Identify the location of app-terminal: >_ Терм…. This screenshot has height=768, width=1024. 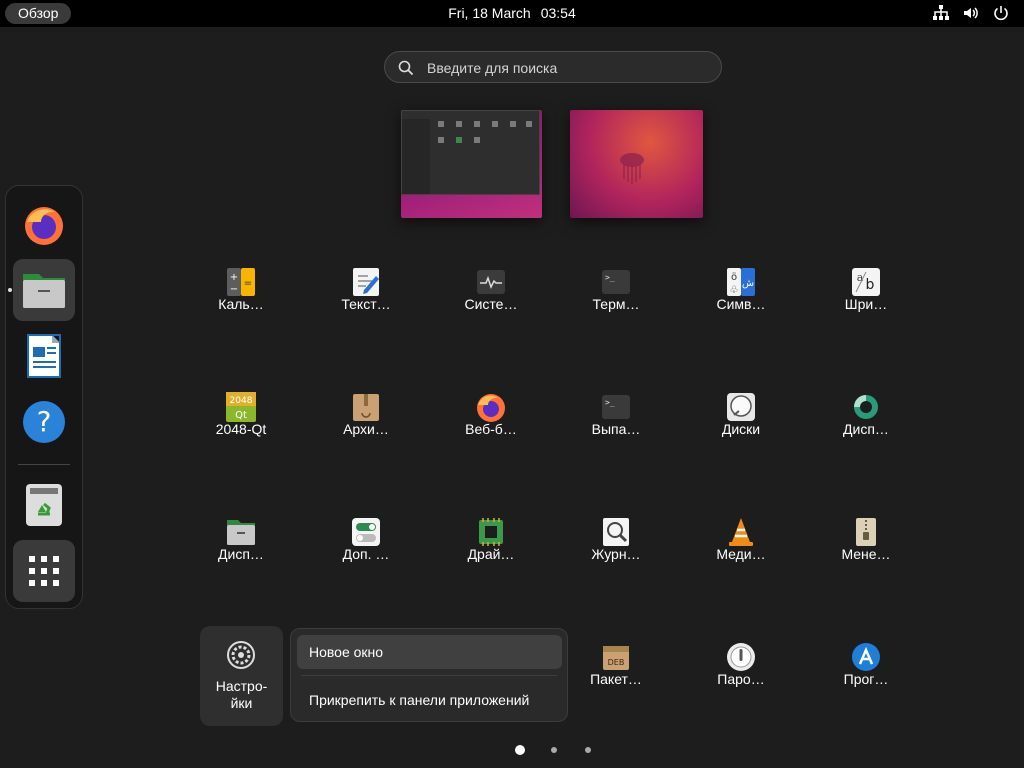
(616, 300).